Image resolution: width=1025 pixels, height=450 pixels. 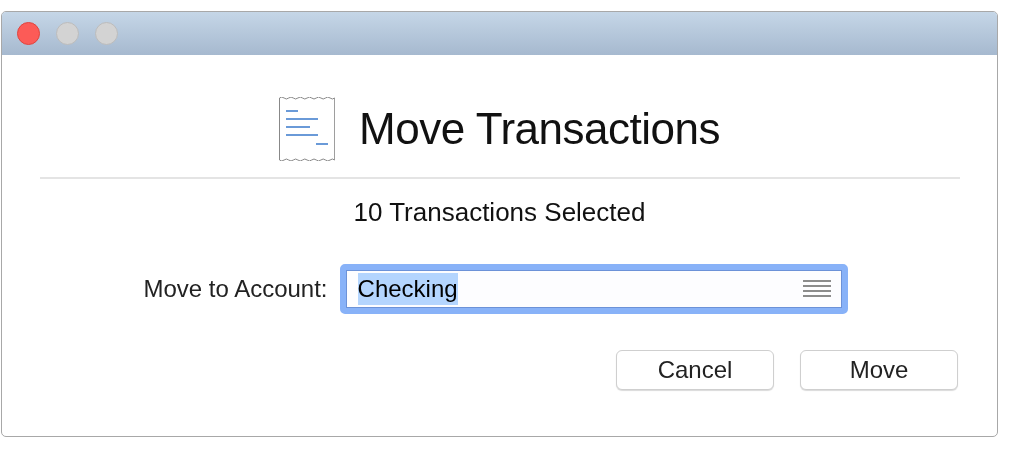 I want to click on list-icon, so click(x=816, y=289).